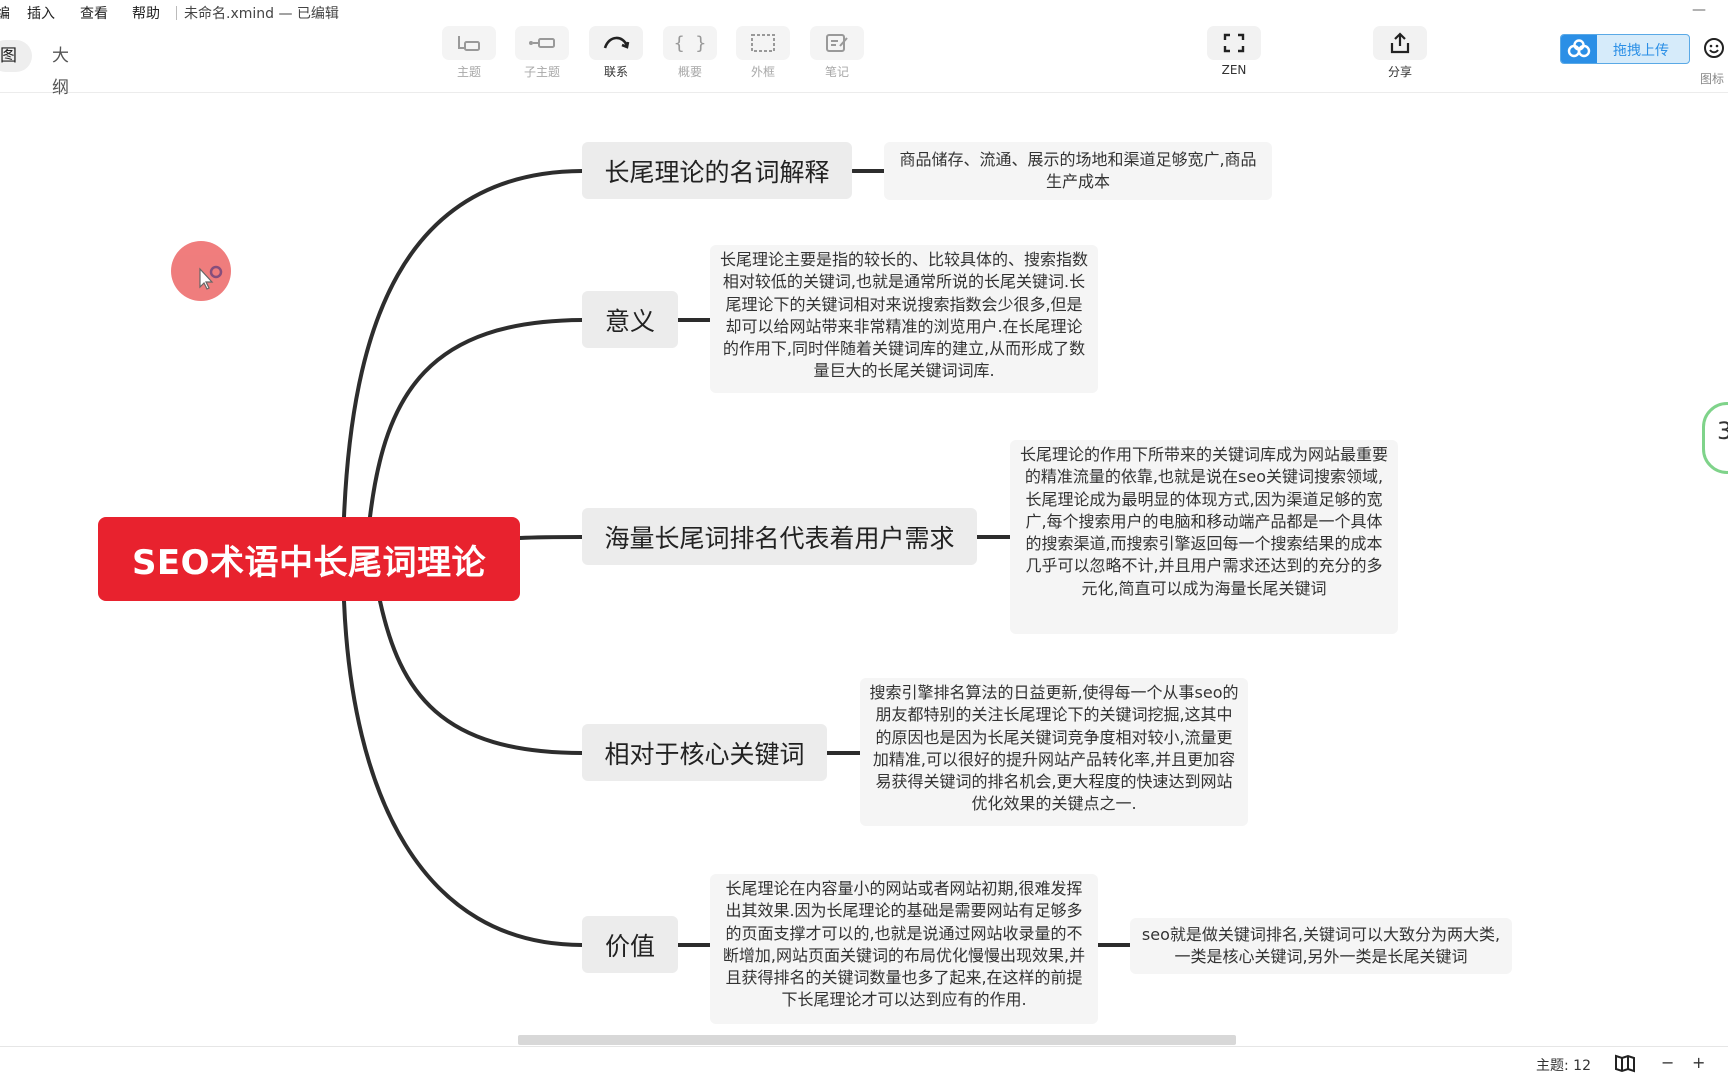  I want to click on summary-label: 概要, so click(689, 72).